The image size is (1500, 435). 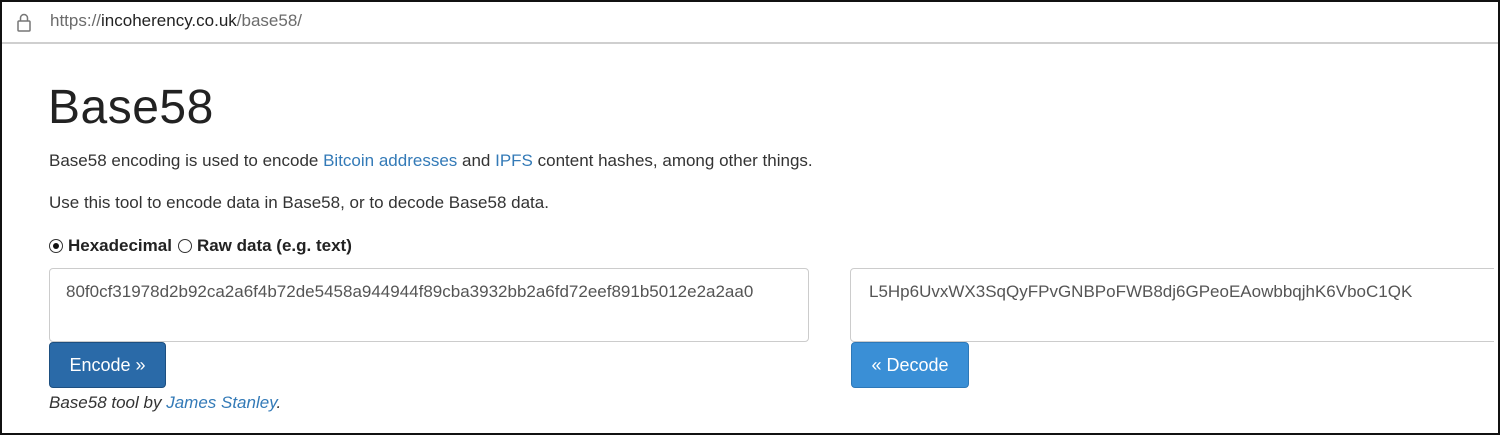 What do you see at coordinates (169, 20) in the screenshot?
I see `url-host: incoherency.co.uk` at bounding box center [169, 20].